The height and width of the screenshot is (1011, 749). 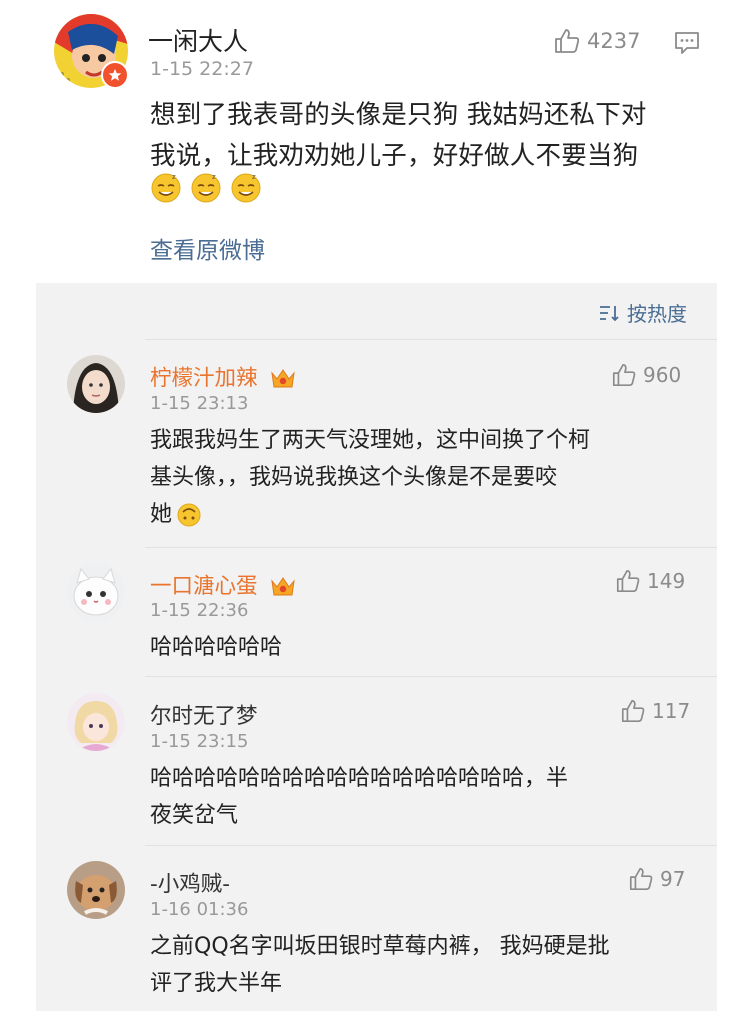 I want to click on username-text: 柠檬汁加辣, so click(x=204, y=378).